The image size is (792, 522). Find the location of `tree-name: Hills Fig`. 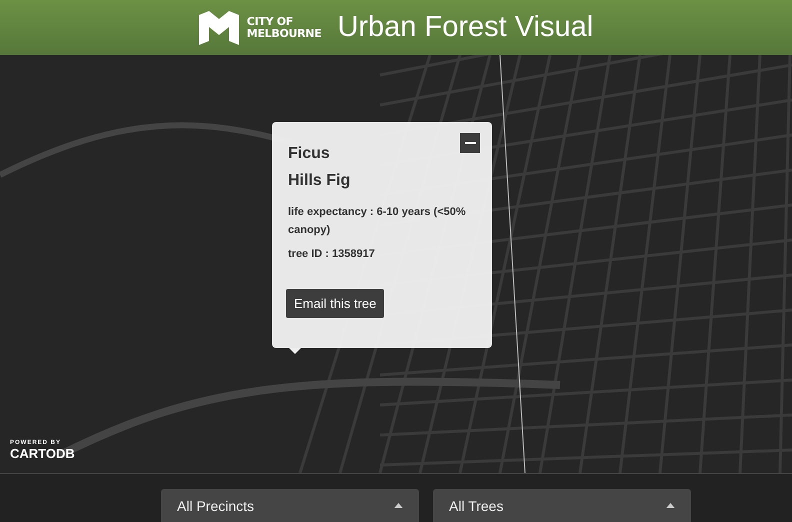

tree-name: Hills Fig is located at coordinates (319, 181).